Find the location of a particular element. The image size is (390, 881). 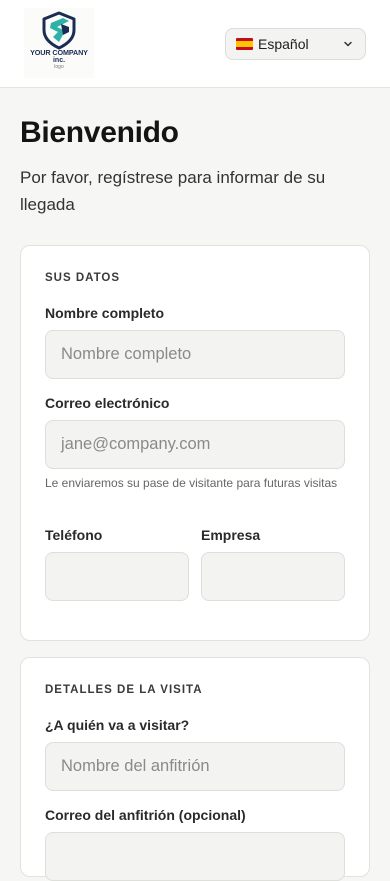

email-label: Correo electrónico is located at coordinates (107, 403).